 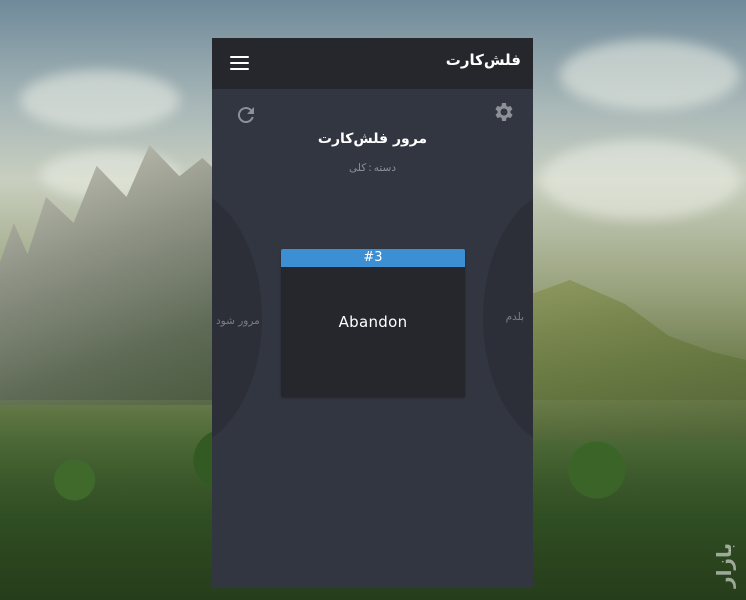 What do you see at coordinates (373, 258) in the screenshot?
I see `card-number: #3` at bounding box center [373, 258].